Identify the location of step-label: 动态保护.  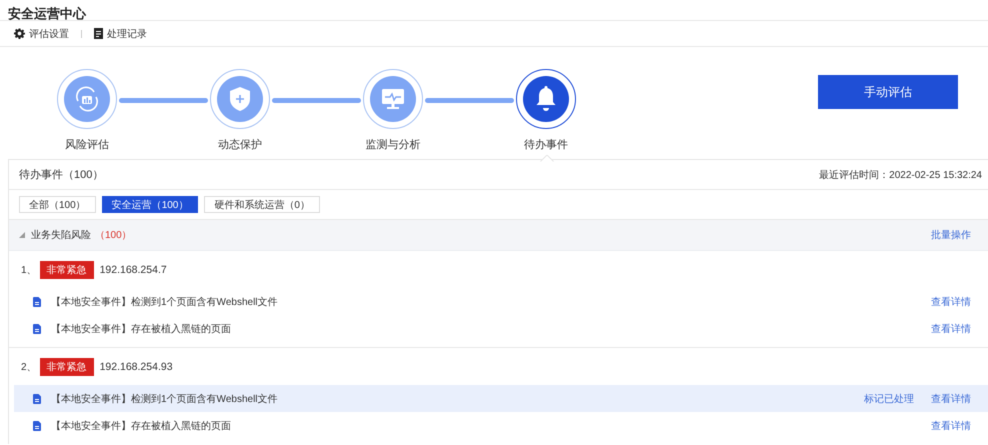
(240, 145).